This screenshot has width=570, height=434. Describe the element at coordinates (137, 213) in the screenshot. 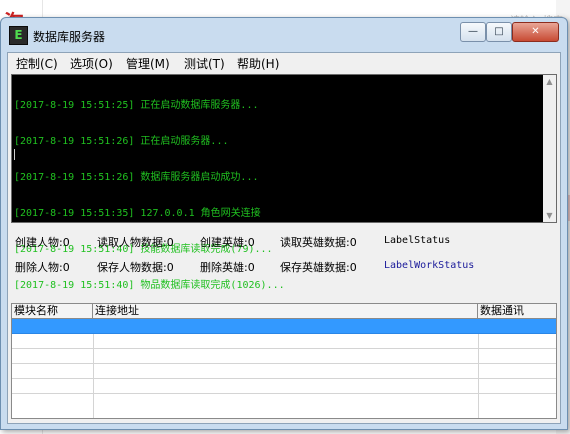

I see `log-line: [2017-8-19 15:51:35] 127.0.0.1 角色网关连接` at that location.